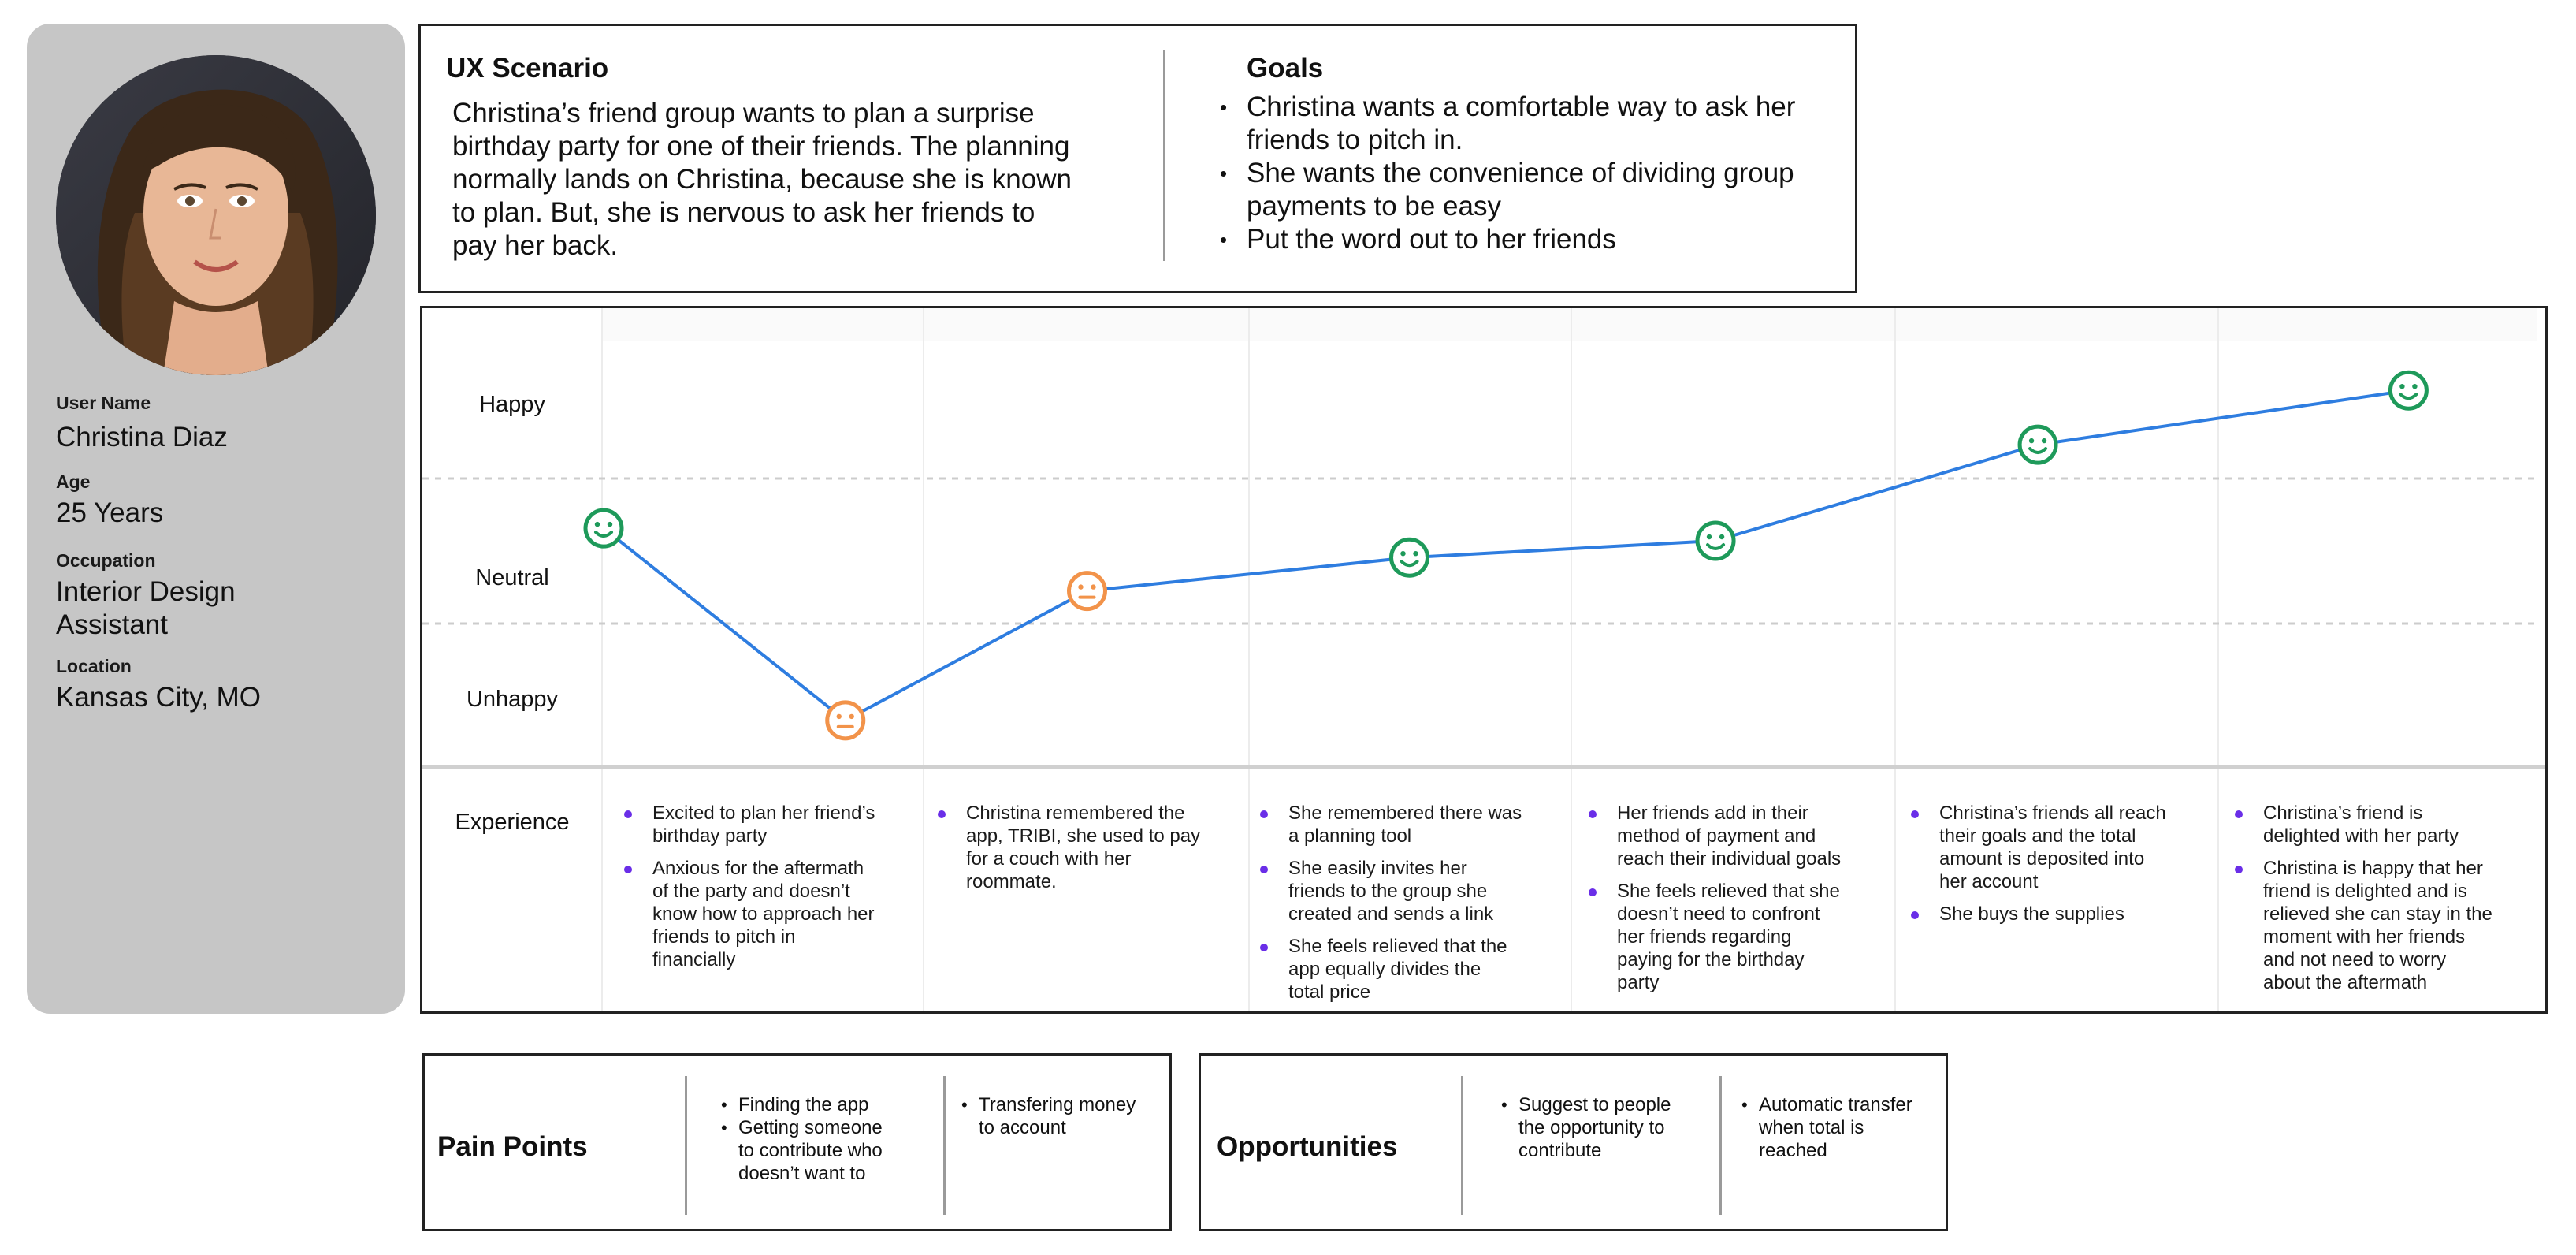  What do you see at coordinates (1307, 1146) in the screenshot?
I see `opportunities-title: Opportunities` at bounding box center [1307, 1146].